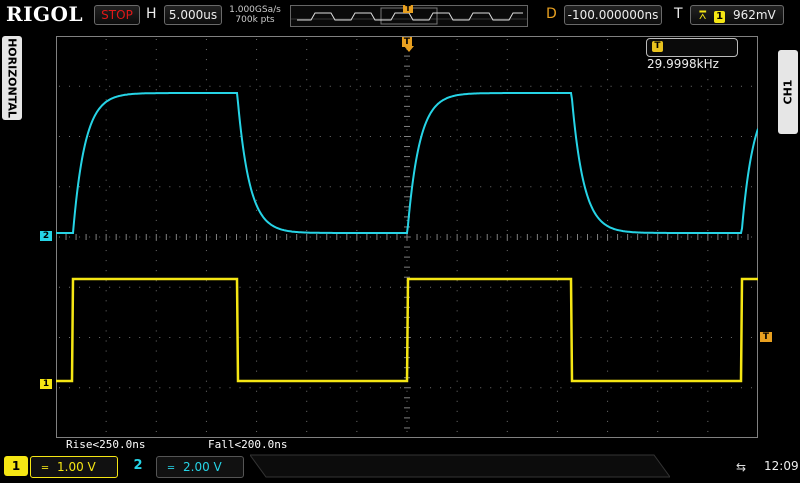 This screenshot has width=800, height=483. I want to click on delay-value: -100.000000ns, so click(613, 15).